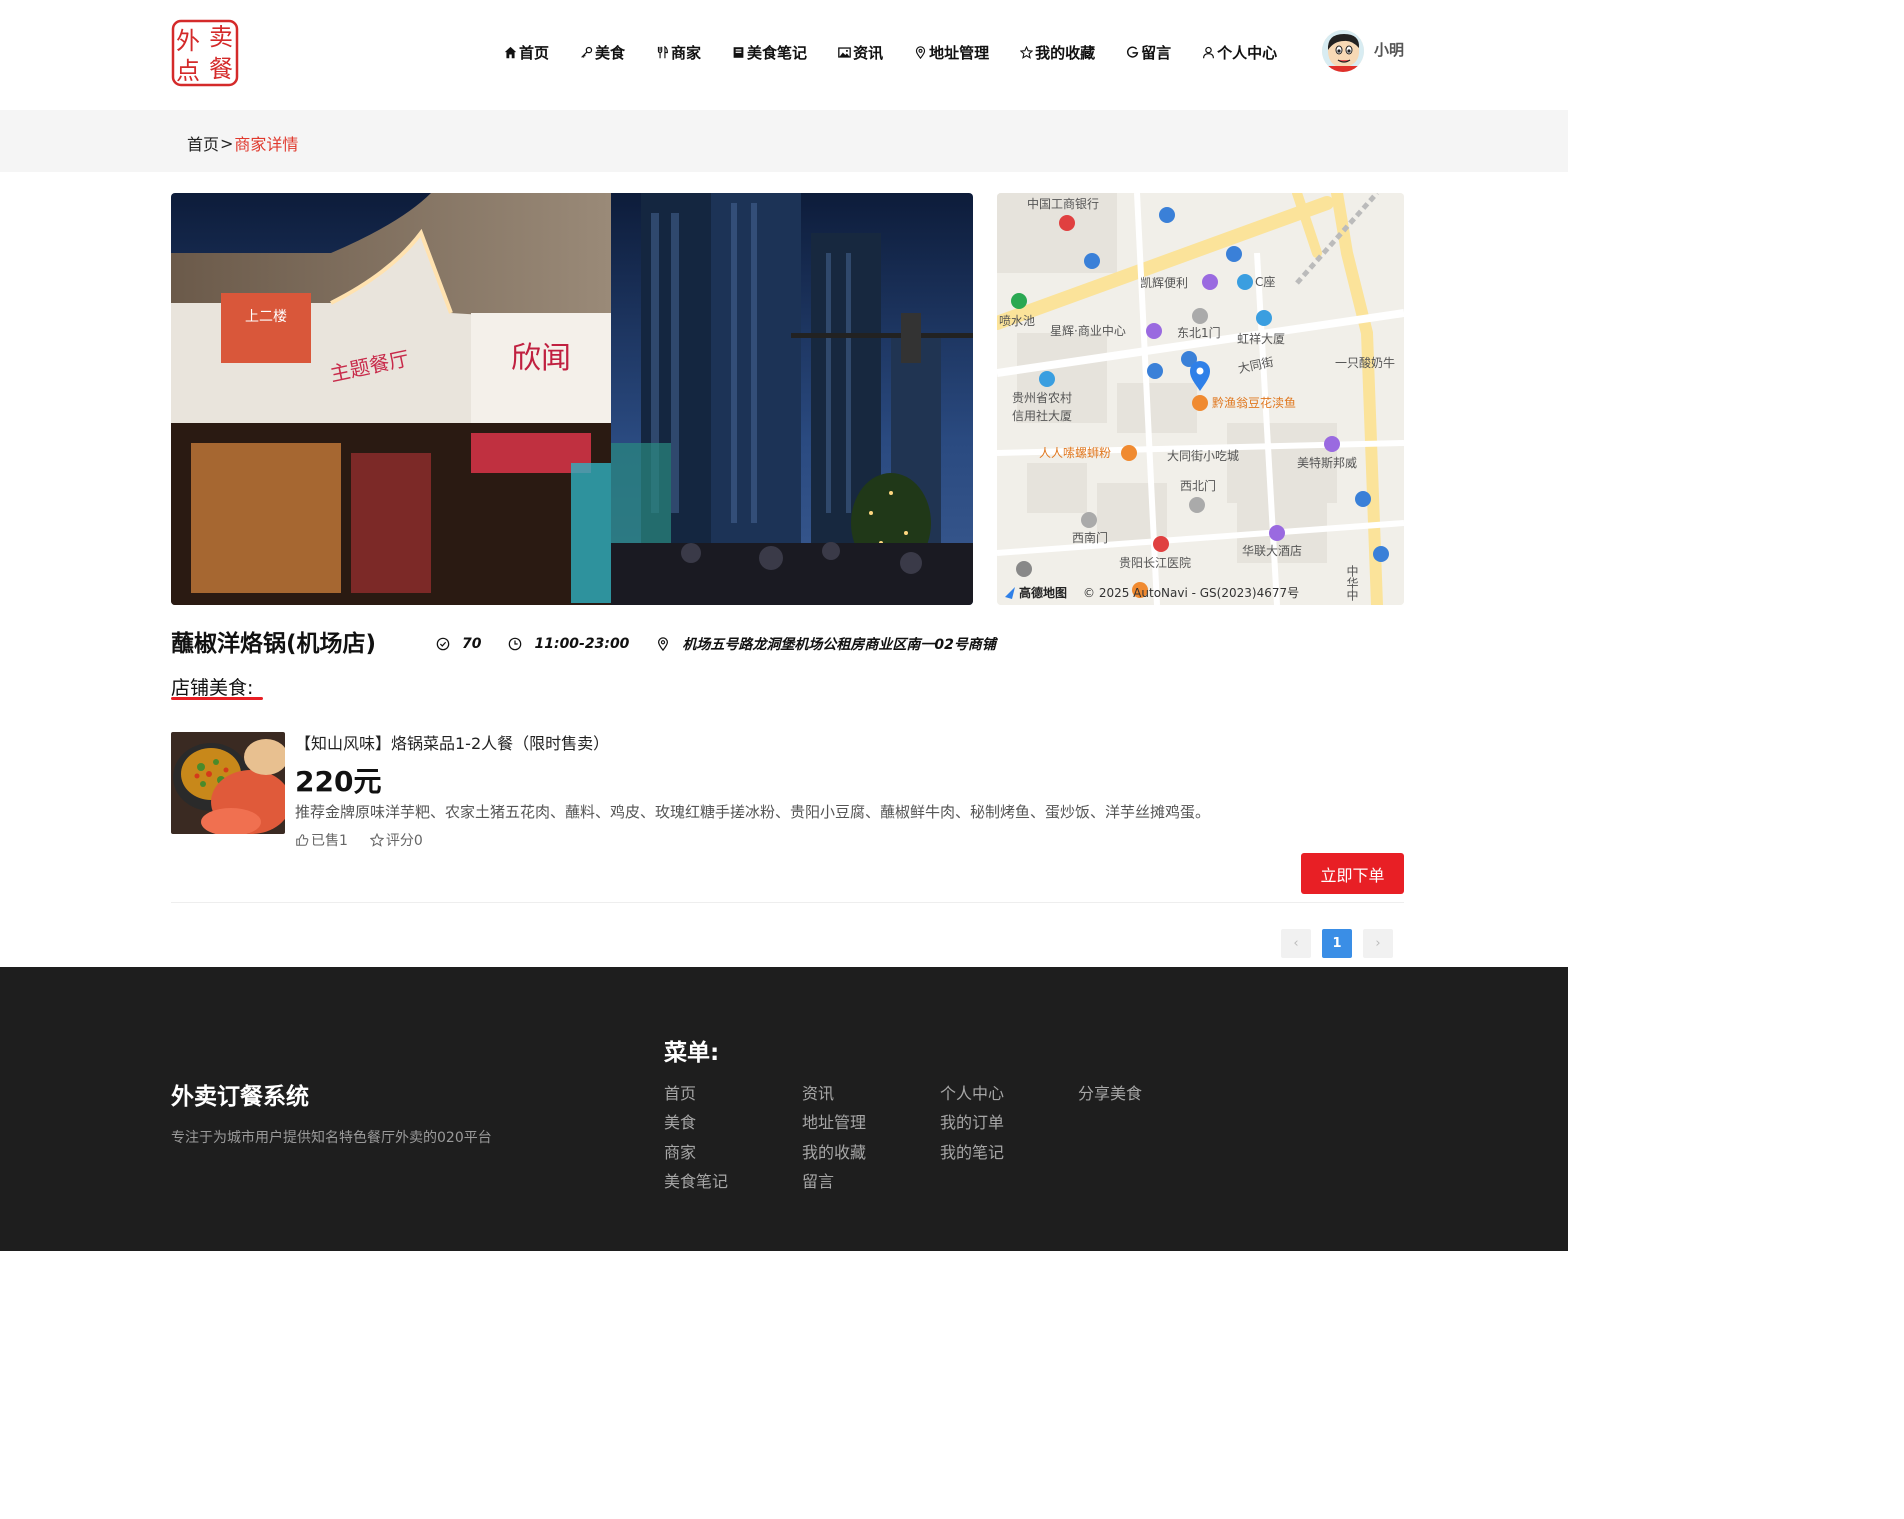 Image resolution: width=1904 pixels, height=1519 pixels. What do you see at coordinates (1265, 281) in the screenshot?
I see `map-label: C座` at bounding box center [1265, 281].